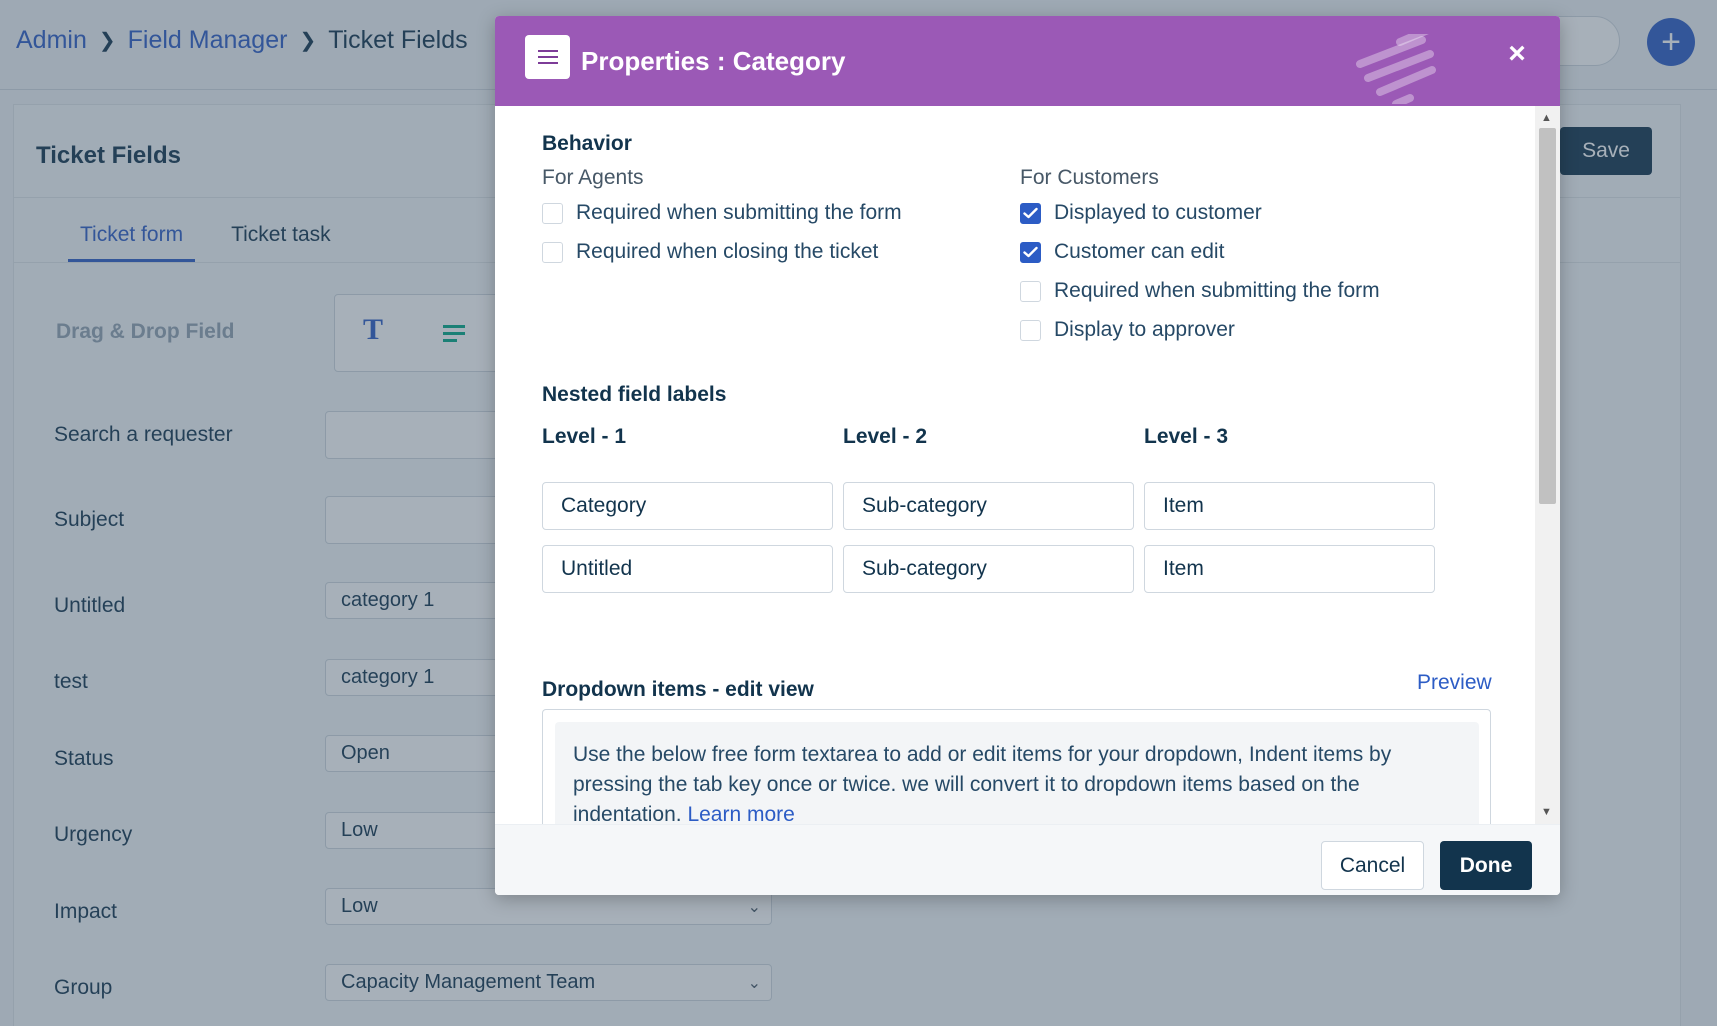  What do you see at coordinates (687, 506) in the screenshot?
I see `level-1-input: Category` at bounding box center [687, 506].